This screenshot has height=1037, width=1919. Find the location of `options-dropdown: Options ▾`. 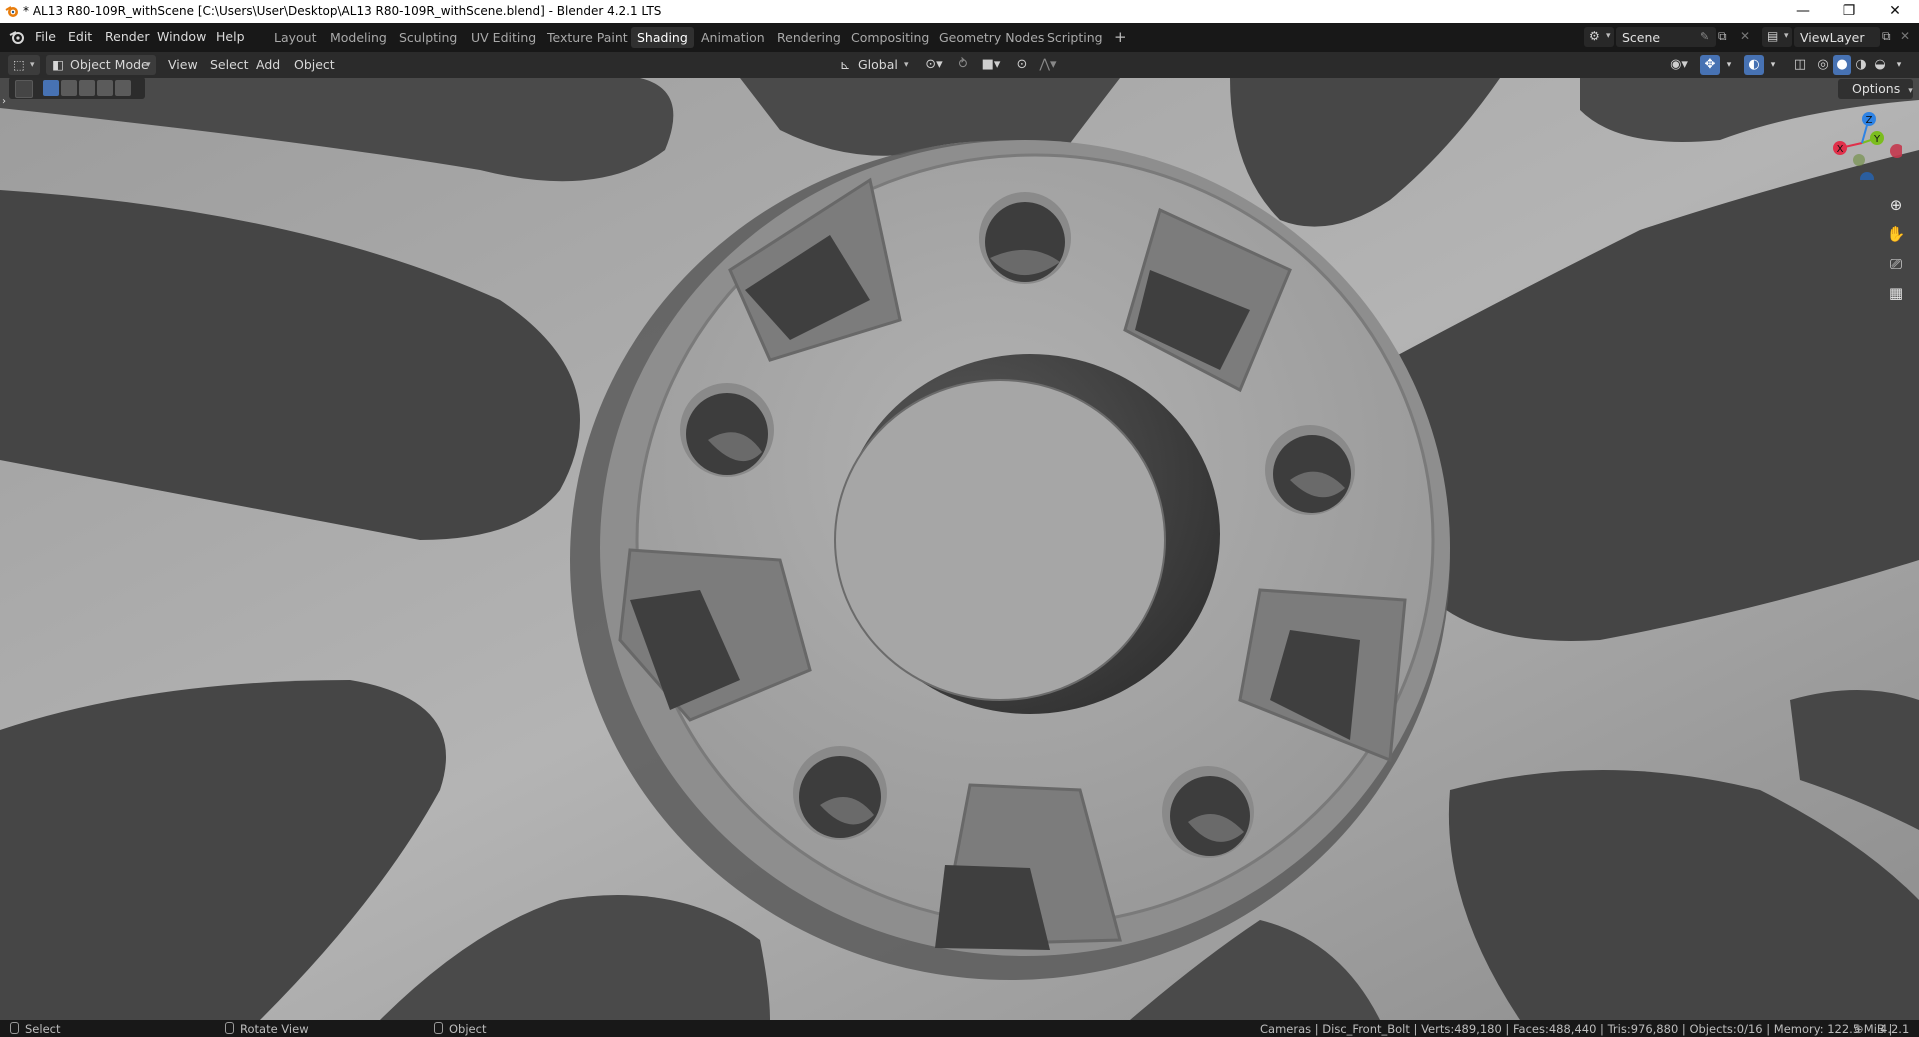

options-dropdown: Options ▾ is located at coordinates (1875, 89).